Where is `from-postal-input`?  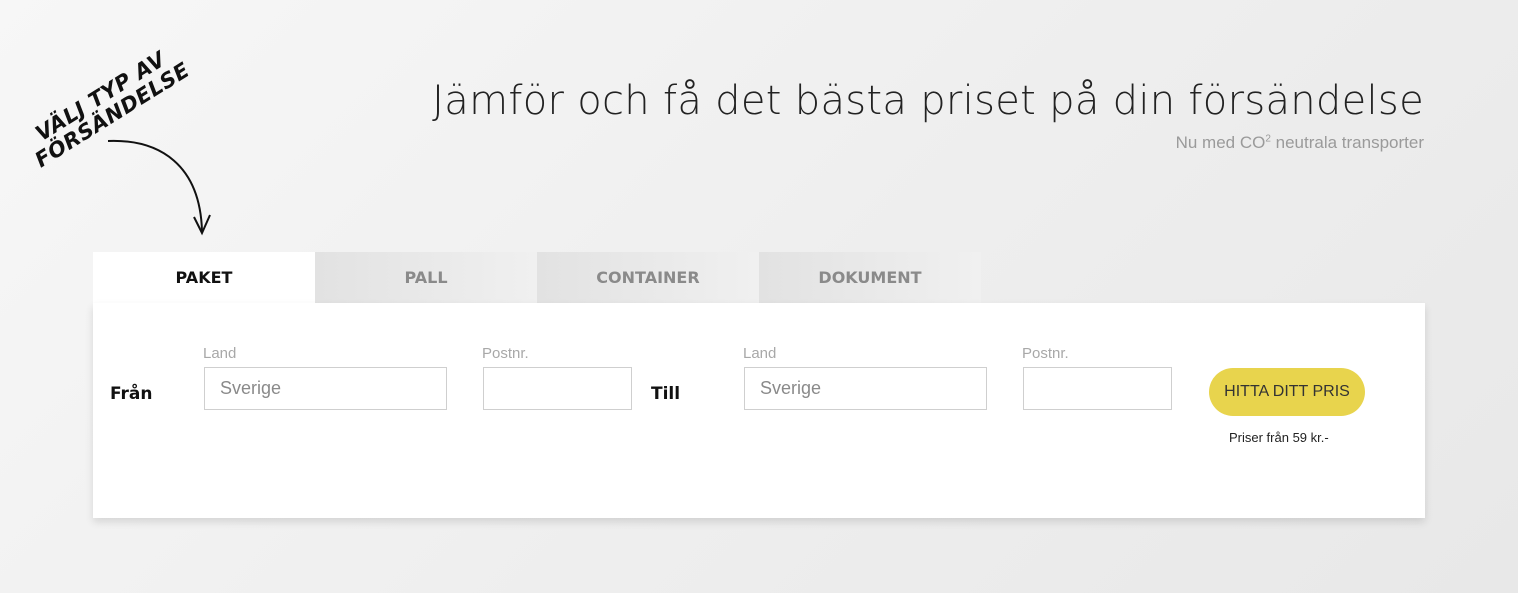
from-postal-input is located at coordinates (557, 388).